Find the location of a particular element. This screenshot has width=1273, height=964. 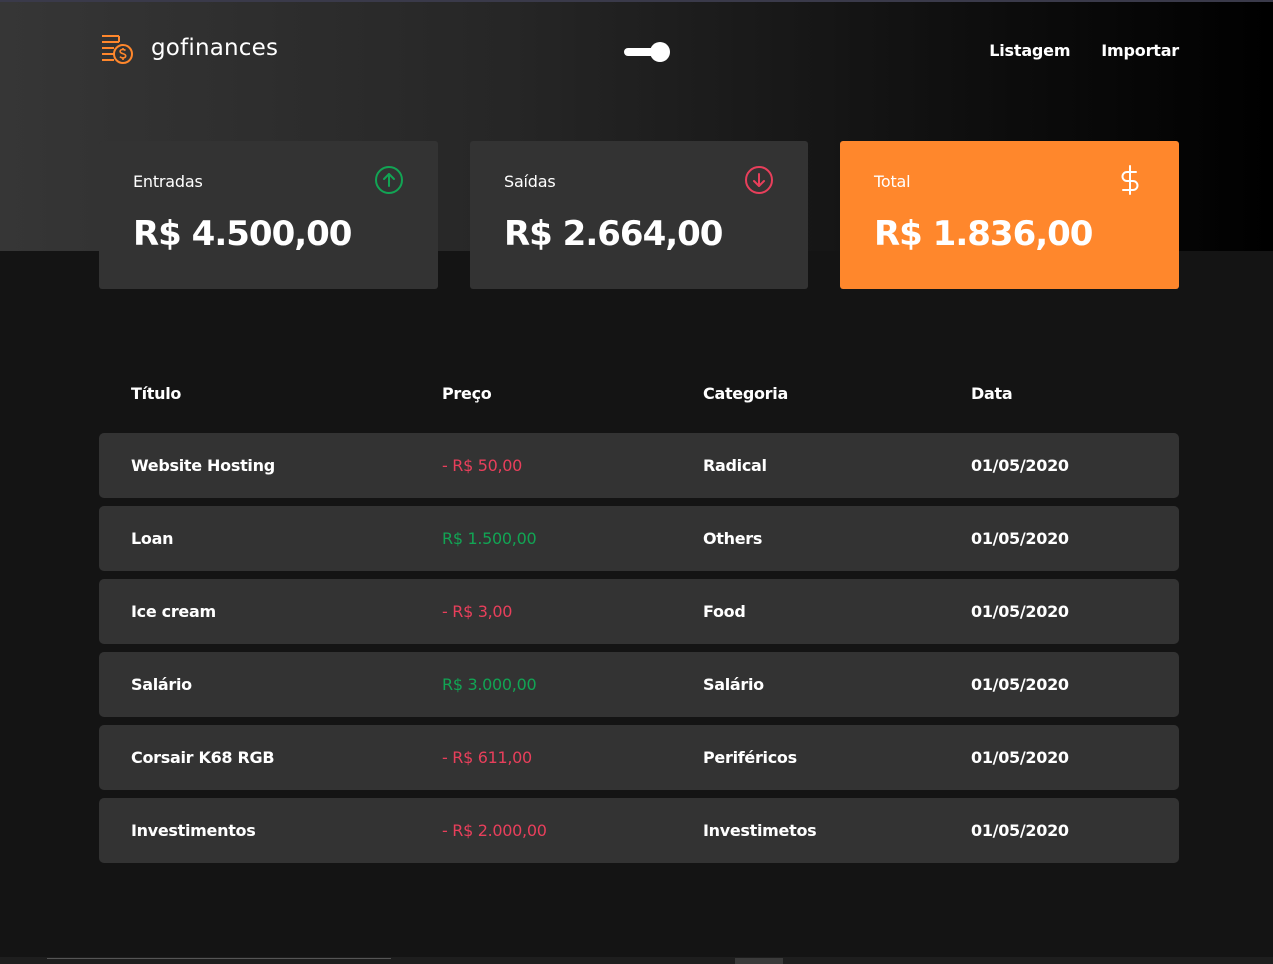

table-header: Título Preço Categoria Data is located at coordinates (639, 393).